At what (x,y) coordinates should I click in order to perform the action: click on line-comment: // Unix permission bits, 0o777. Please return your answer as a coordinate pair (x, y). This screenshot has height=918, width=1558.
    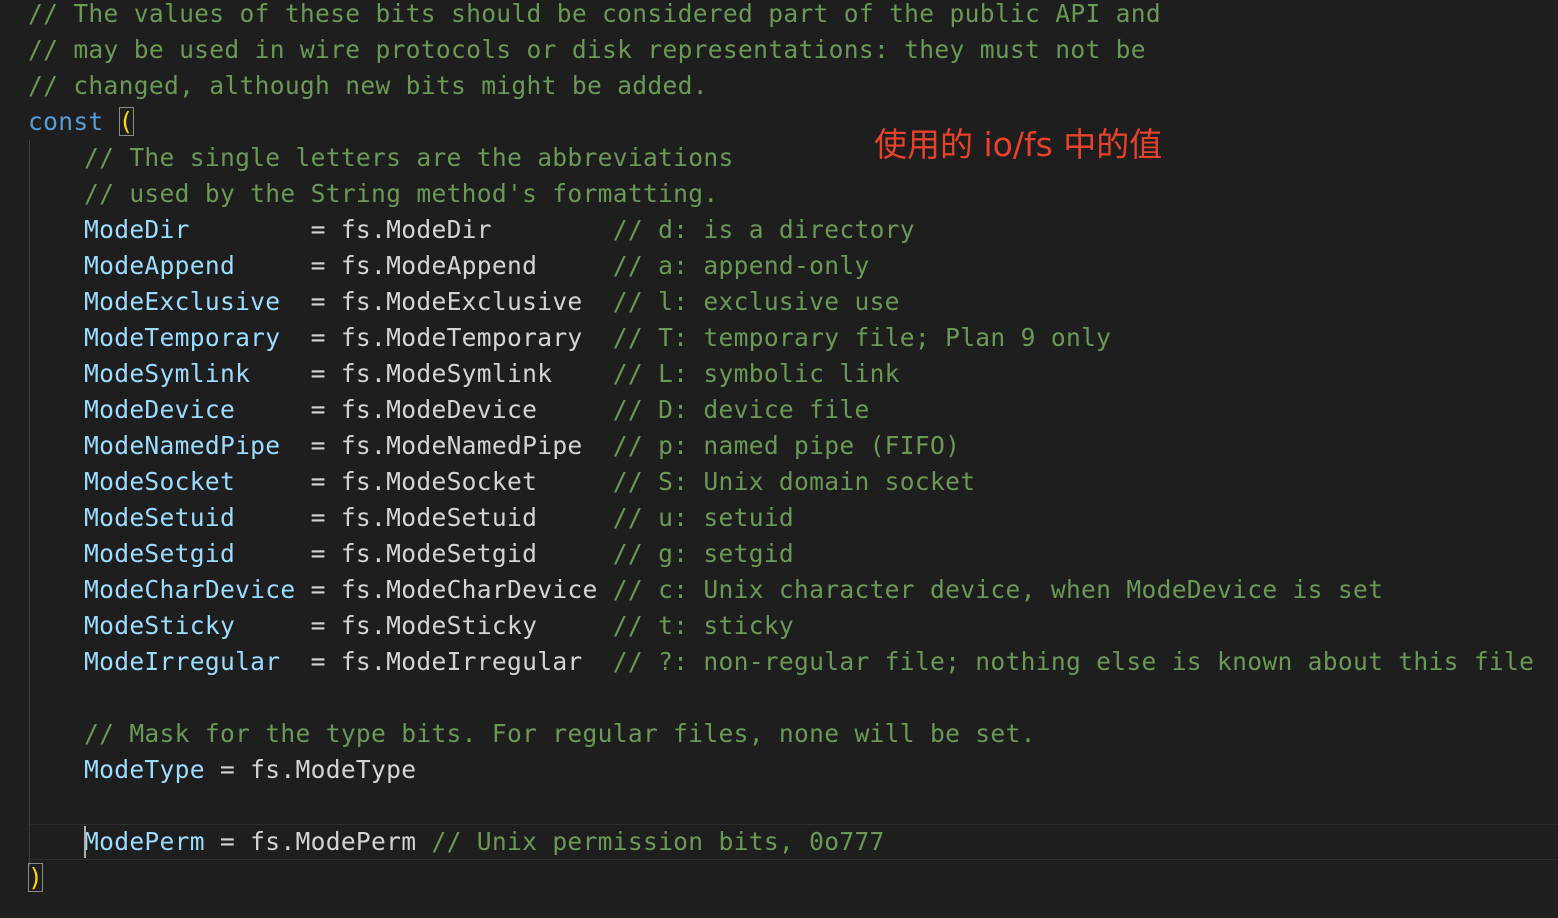
    Looking at the image, I should click on (658, 841).